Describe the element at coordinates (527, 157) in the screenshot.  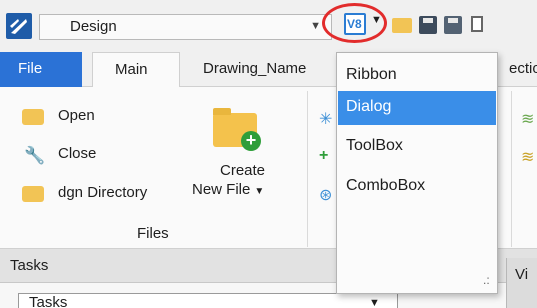
I see `stack-icon: ≋` at that location.